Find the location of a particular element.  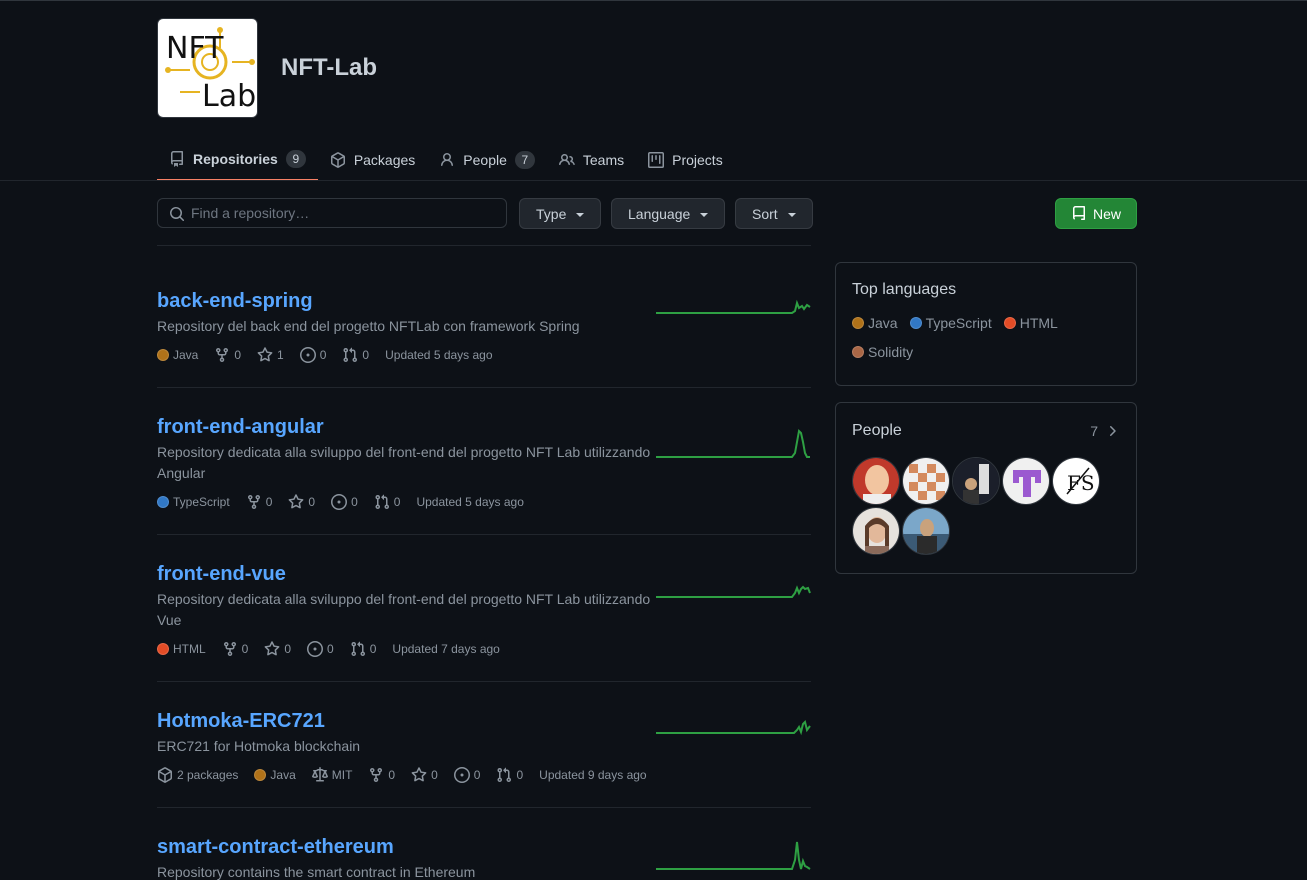

repo-description: ERC721 for Hotmoka blockchain is located at coordinates (259, 746).